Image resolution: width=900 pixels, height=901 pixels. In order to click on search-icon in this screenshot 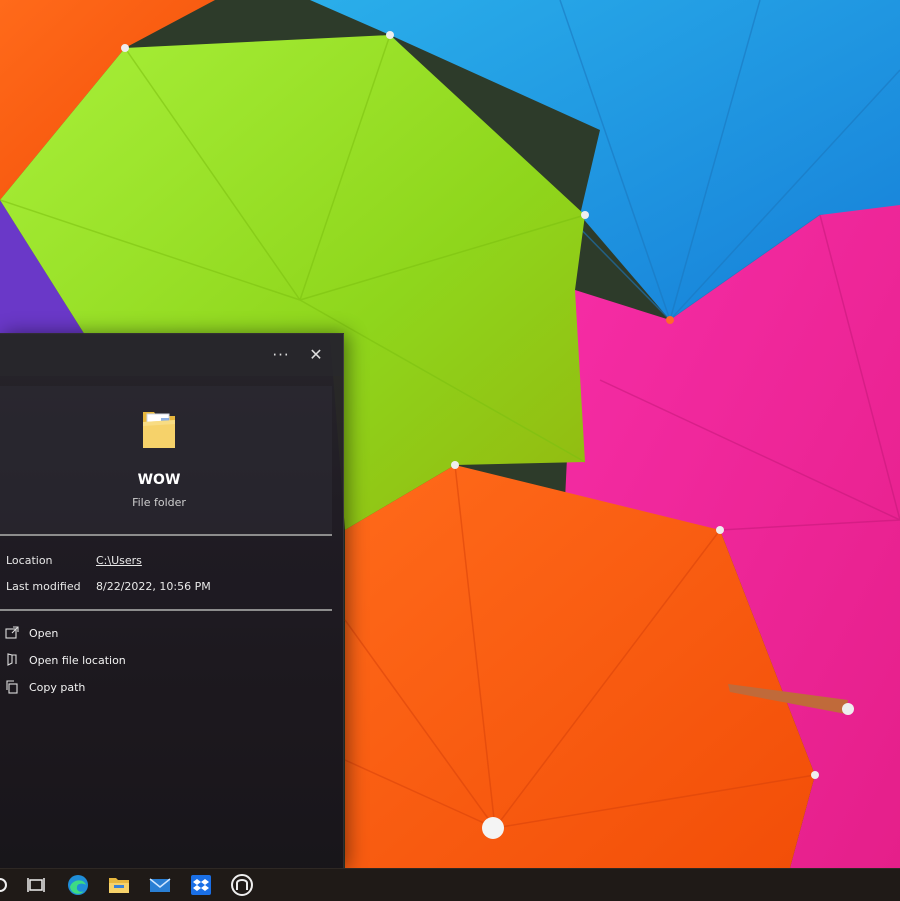, I will do `click(6, 885)`.